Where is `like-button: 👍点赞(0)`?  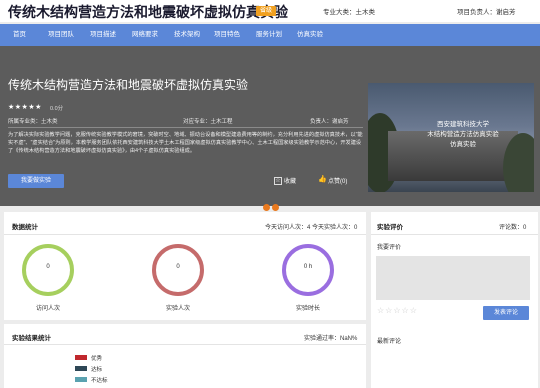 like-button: 👍点赞(0) is located at coordinates (332, 180).